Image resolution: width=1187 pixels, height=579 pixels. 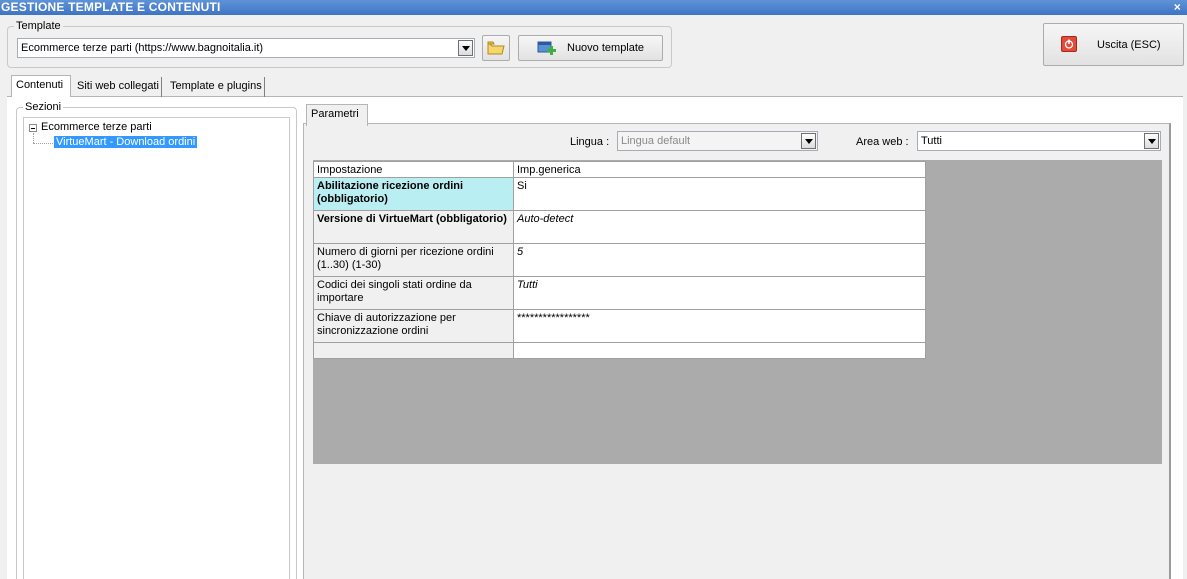 I want to click on new-template-button: Nuovo template, so click(x=590, y=48).